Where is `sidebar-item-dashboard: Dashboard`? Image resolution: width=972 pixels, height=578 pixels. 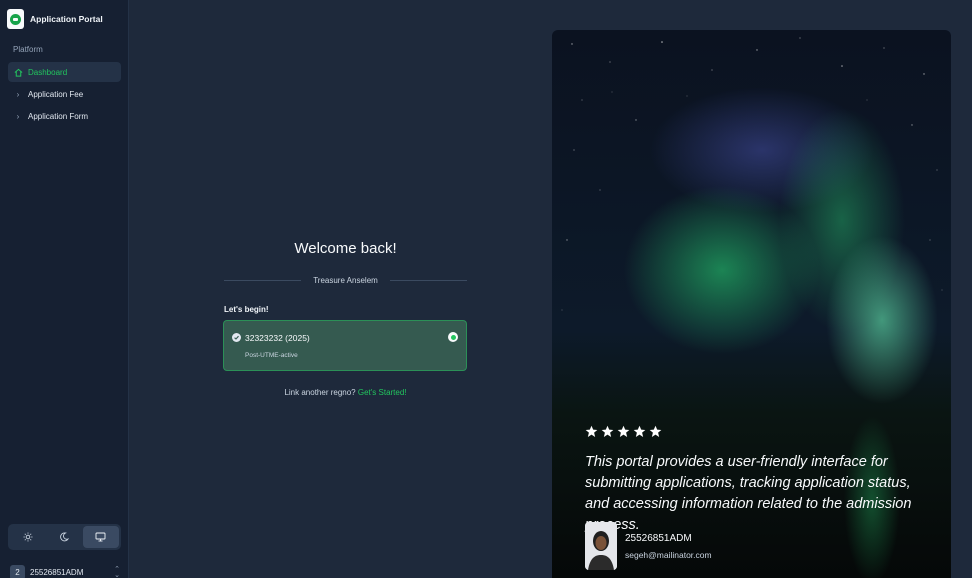 sidebar-item-dashboard: Dashboard is located at coordinates (64, 72).